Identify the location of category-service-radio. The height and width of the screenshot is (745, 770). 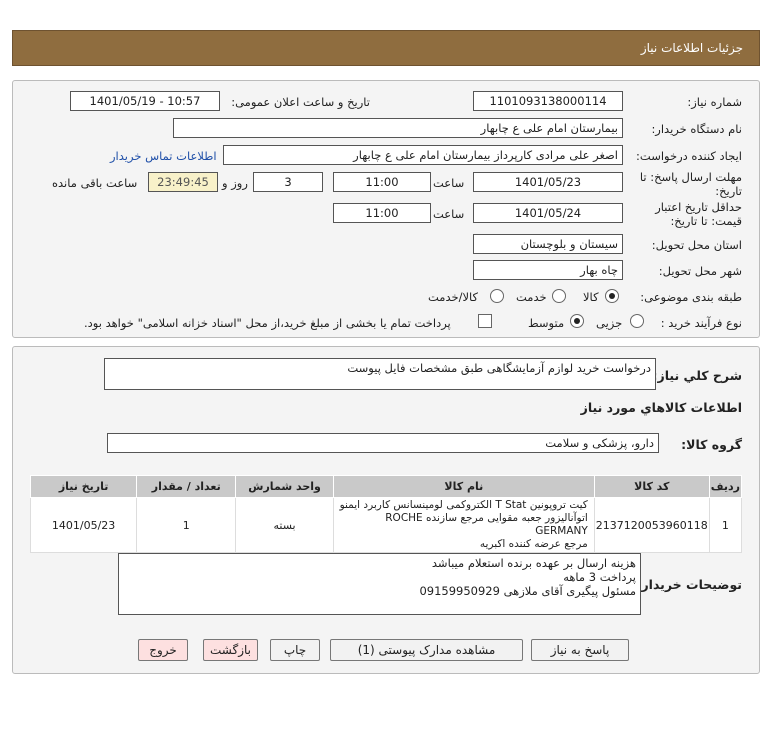
(559, 296).